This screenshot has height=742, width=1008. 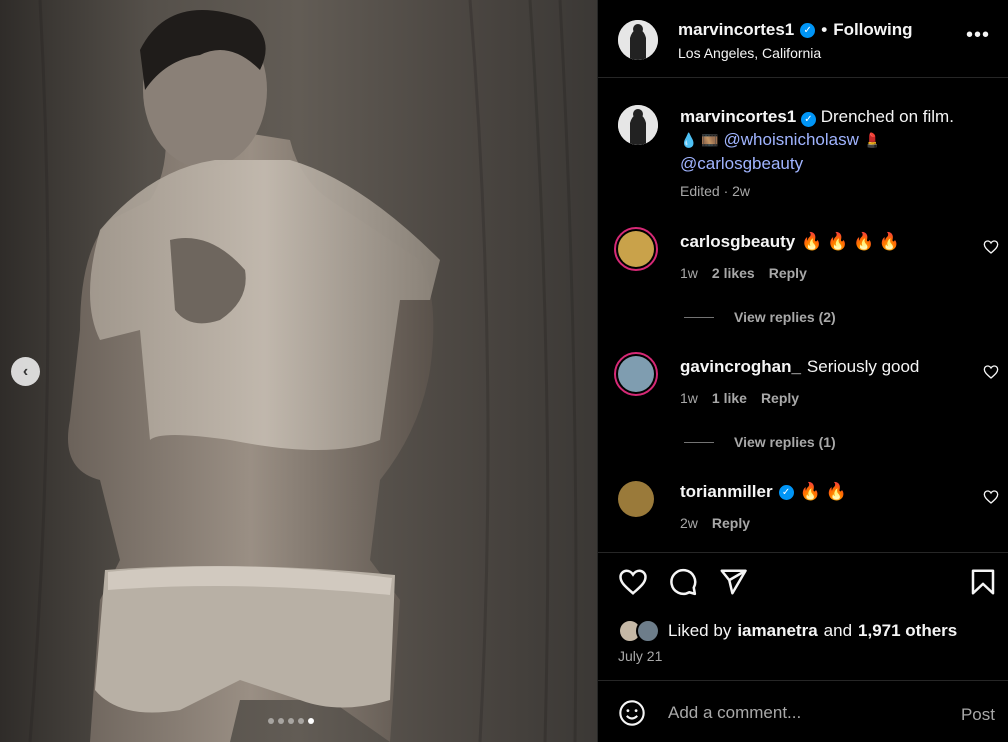 I want to click on comment-username: carlosgbeauty, so click(x=737, y=242).